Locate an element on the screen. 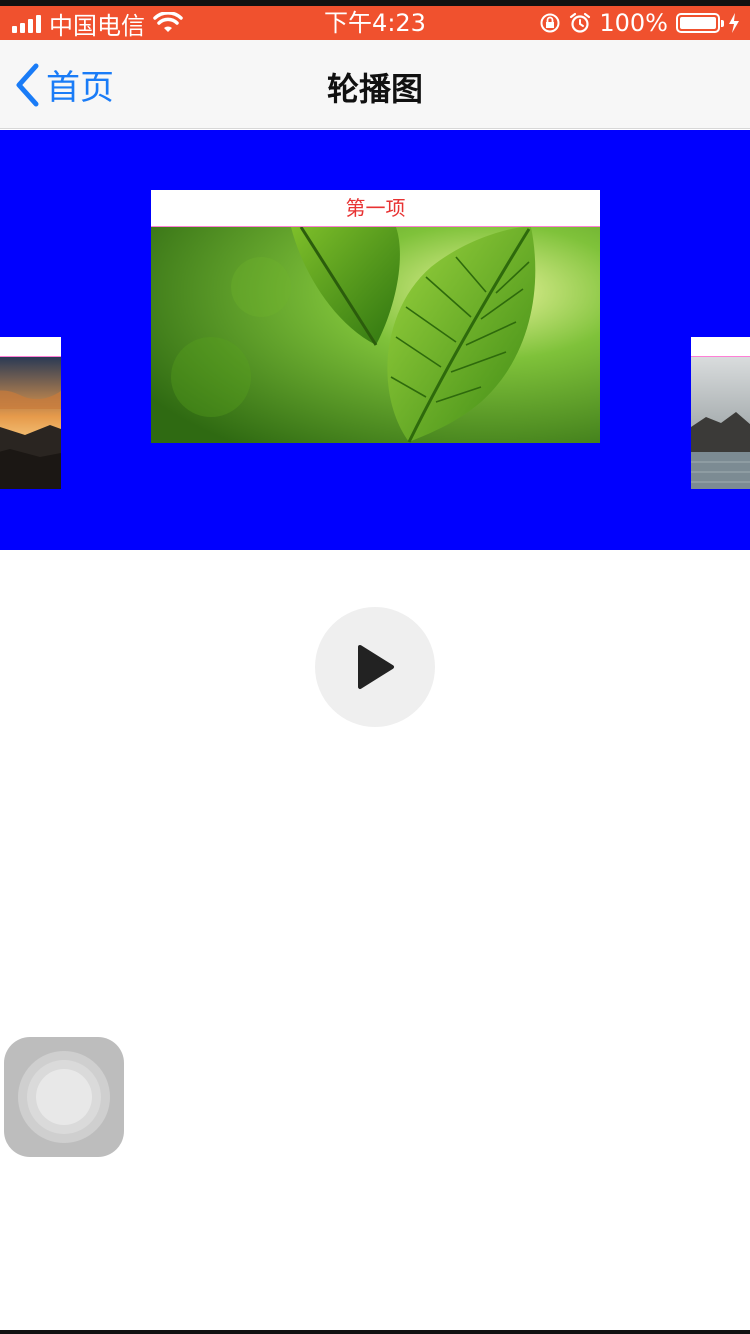 The width and height of the screenshot is (750, 1334). charging-bolt-icon is located at coordinates (734, 23).